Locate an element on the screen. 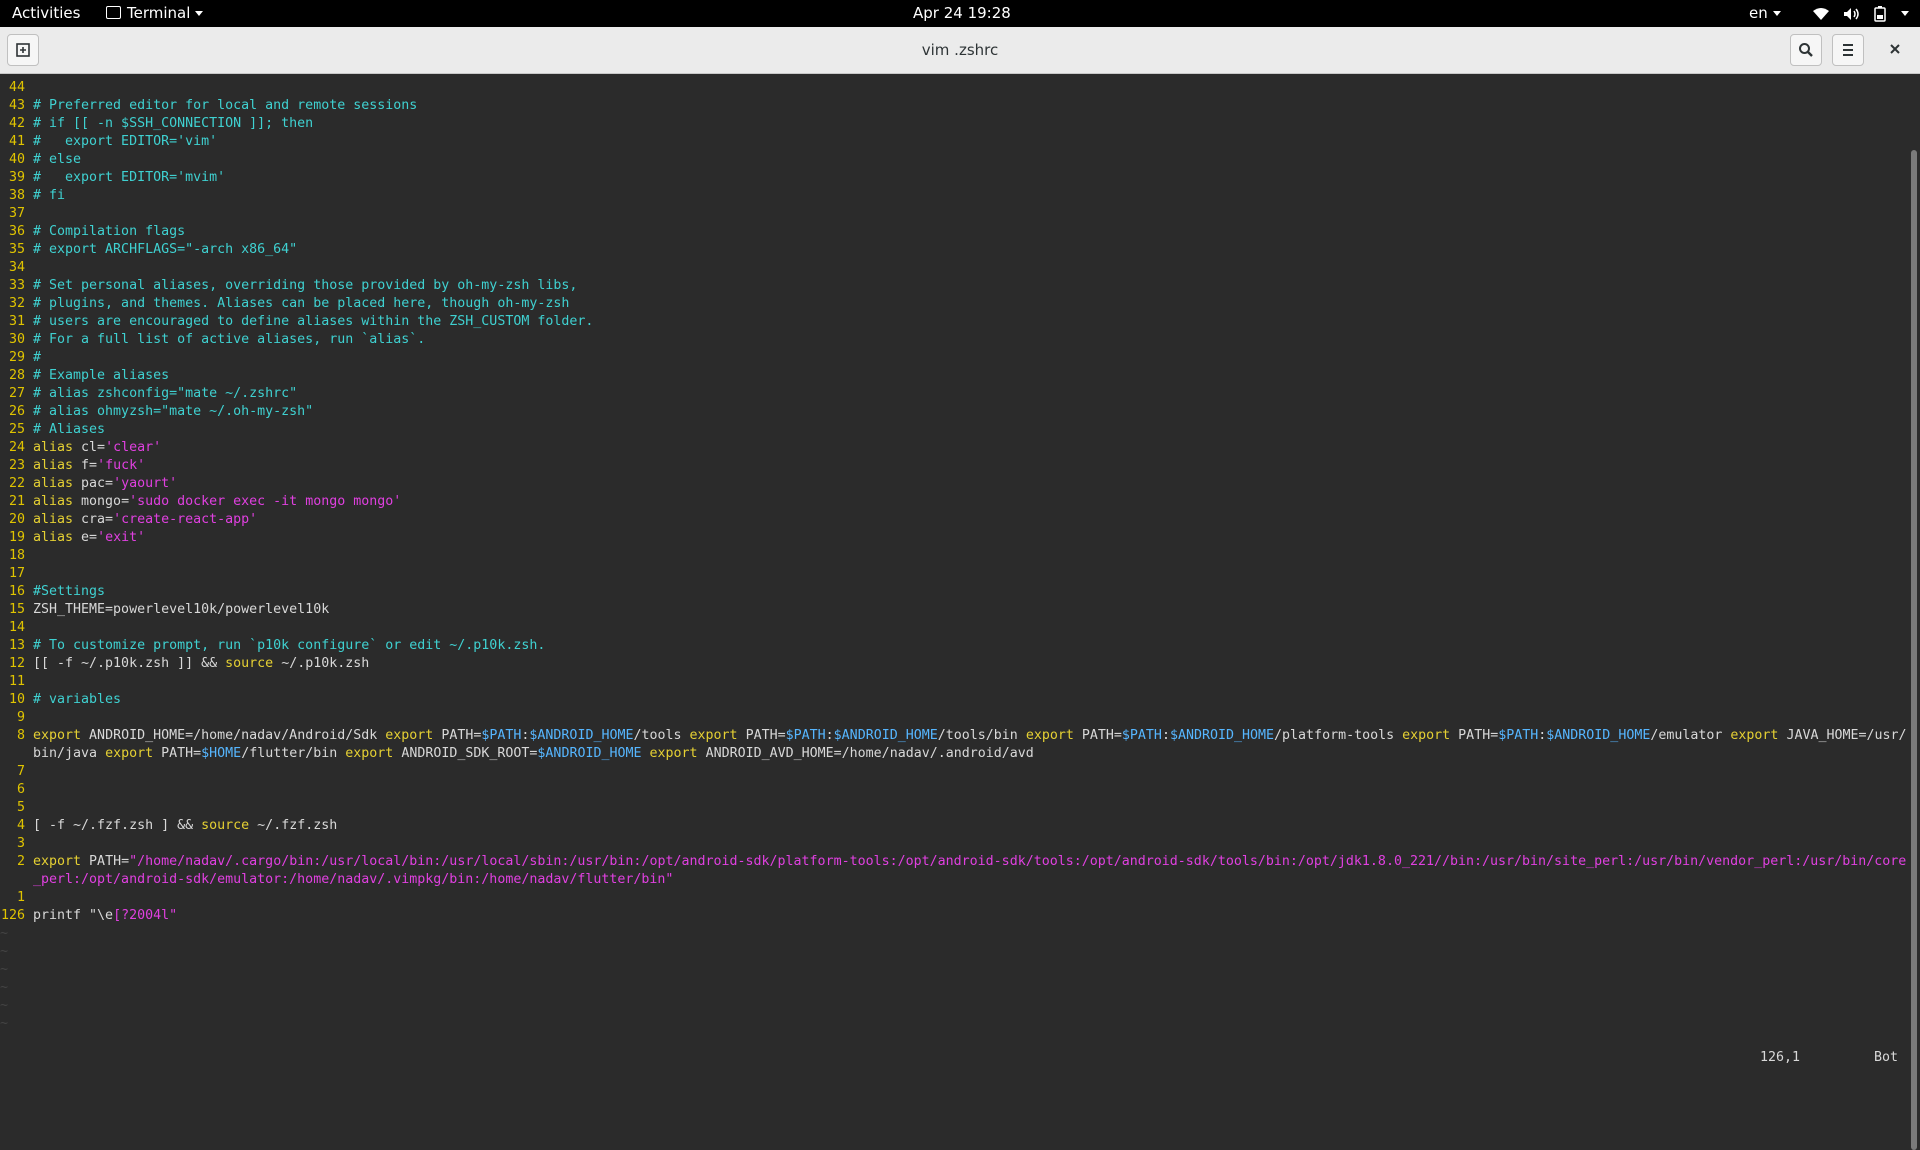  code-line: 25 # Aliases is located at coordinates (954, 430).